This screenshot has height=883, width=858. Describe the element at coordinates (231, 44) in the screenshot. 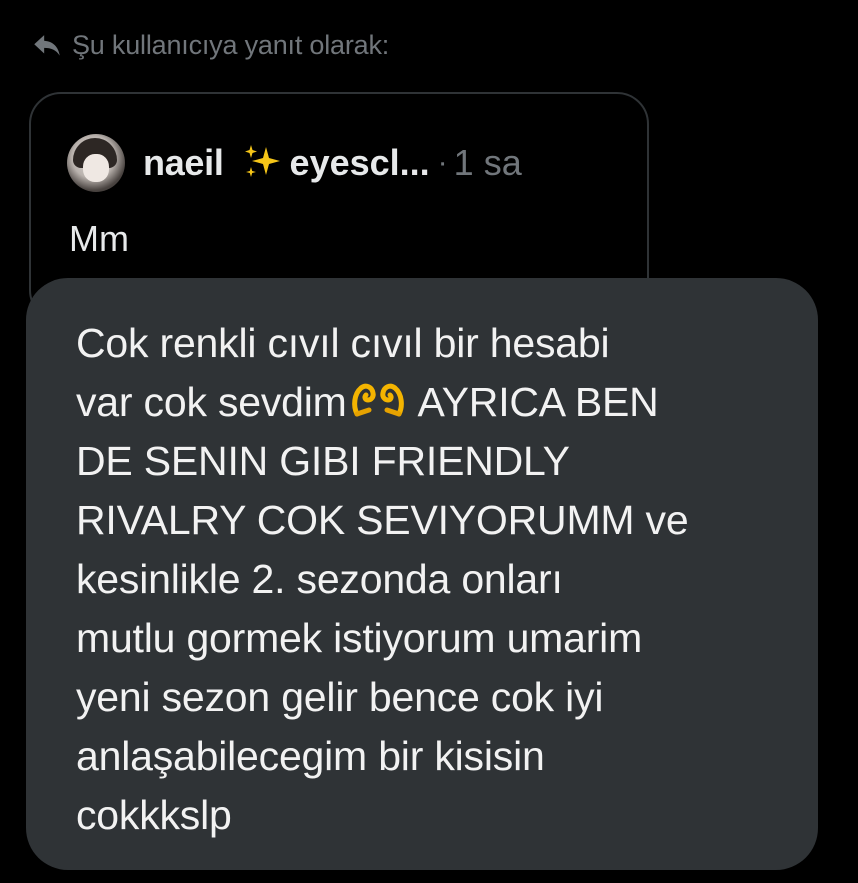

I see `reply-context-label: Şu kullanıcıya yanıt olarak:` at that location.